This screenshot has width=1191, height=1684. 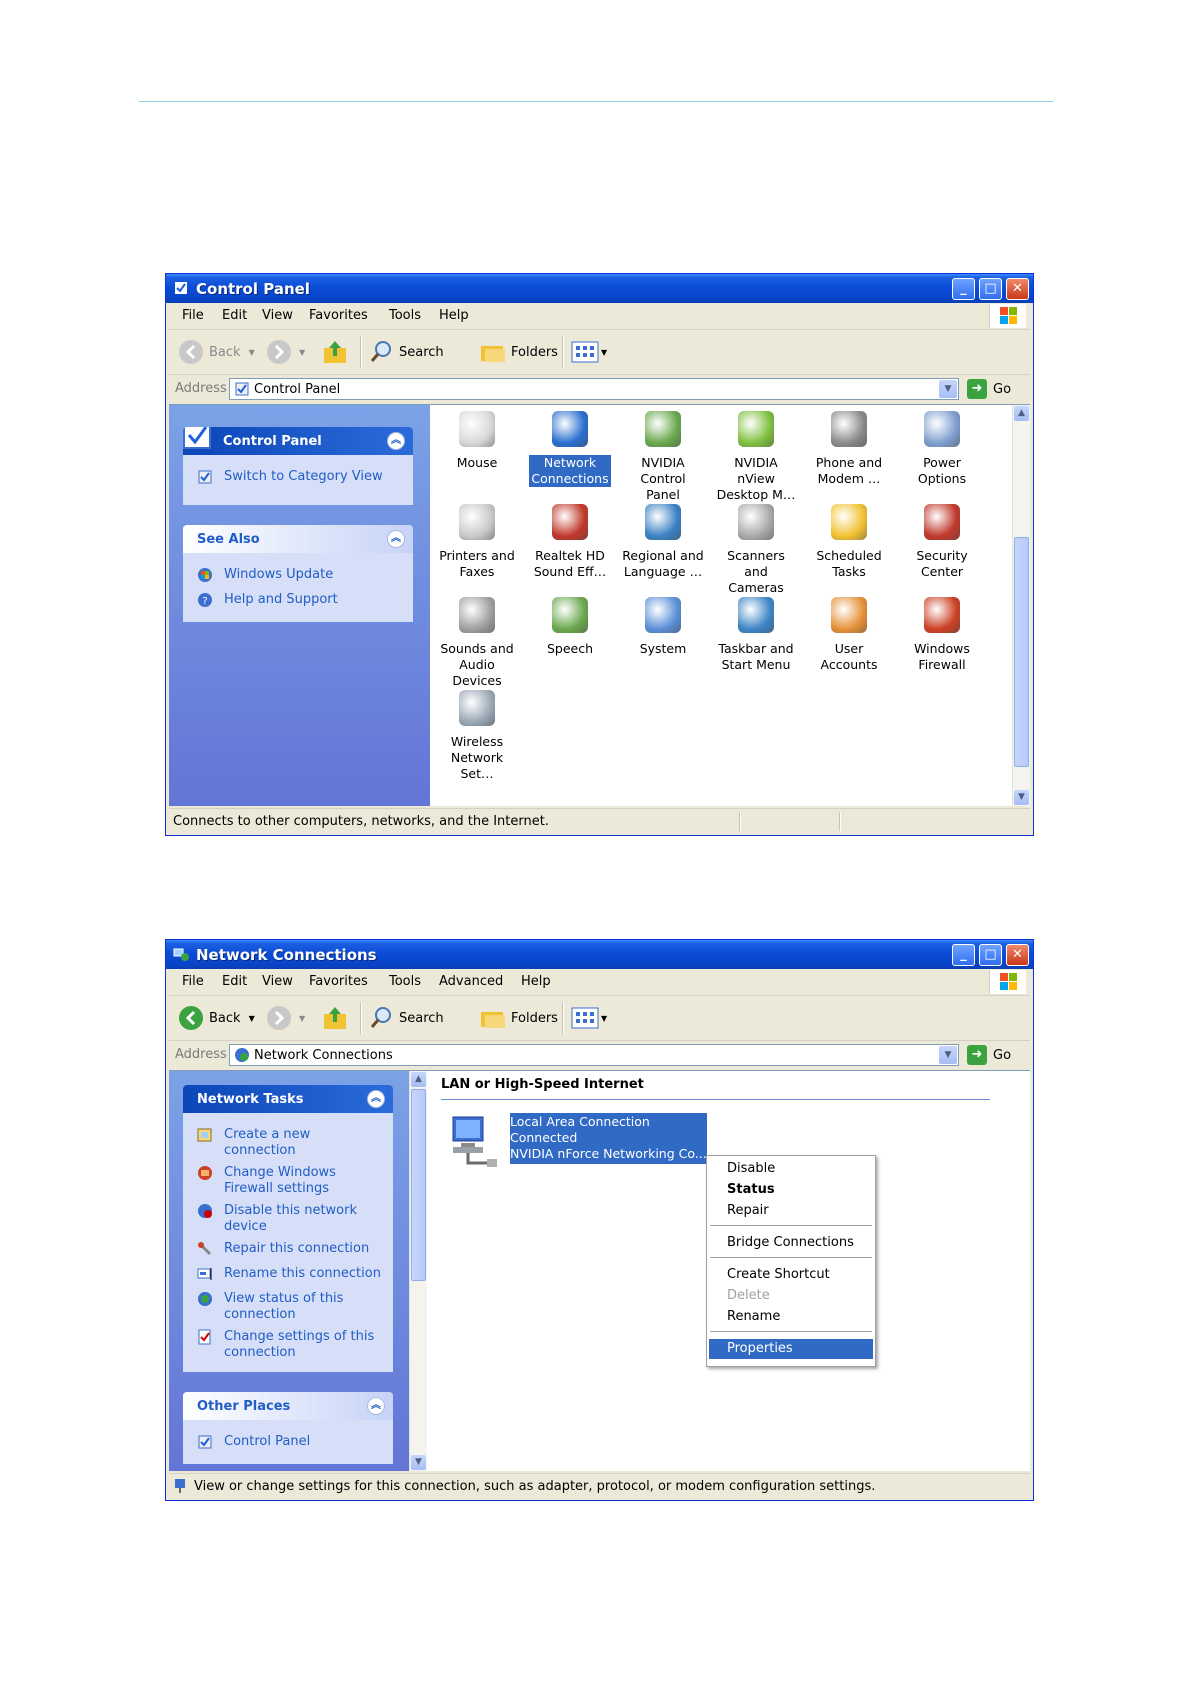 I want to click on windows-logo-icon, so click(x=1007, y=316).